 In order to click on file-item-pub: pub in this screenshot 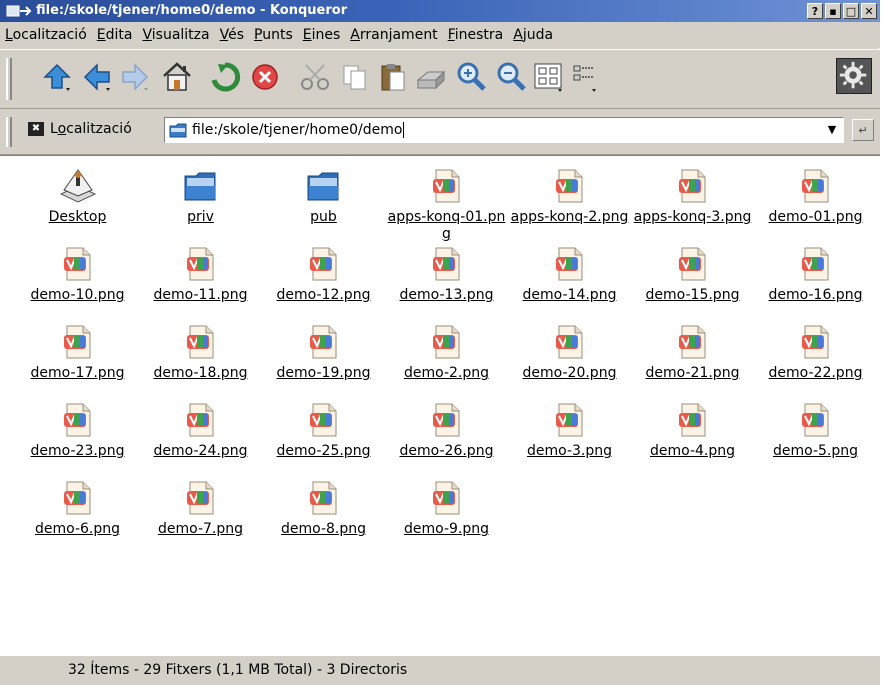, I will do `click(323, 202)`.